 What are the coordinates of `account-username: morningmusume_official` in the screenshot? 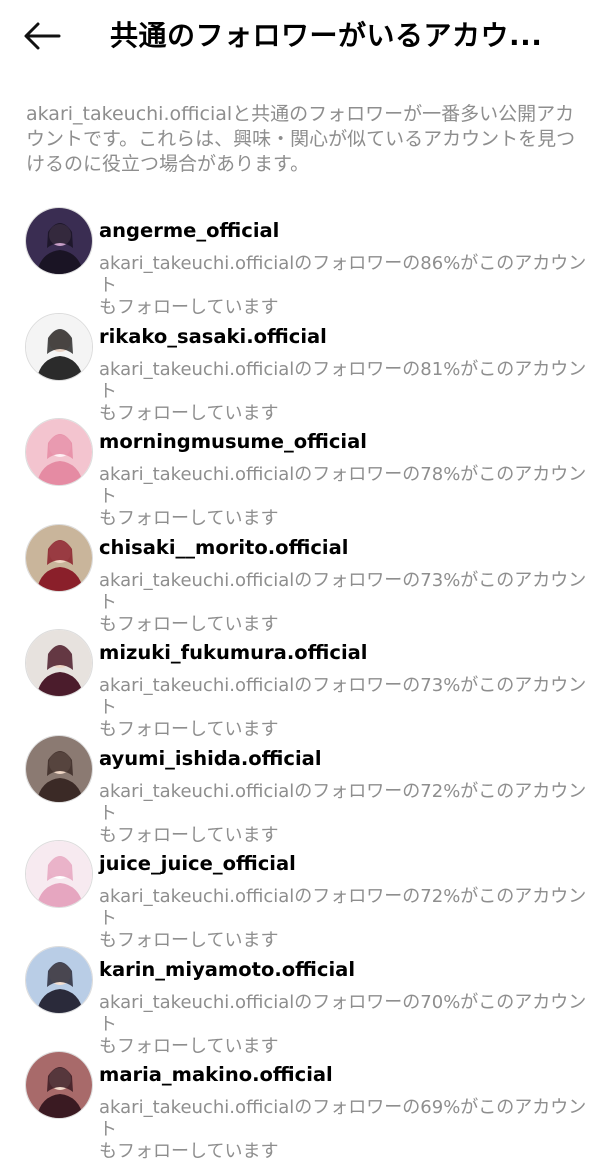 It's located at (233, 442).